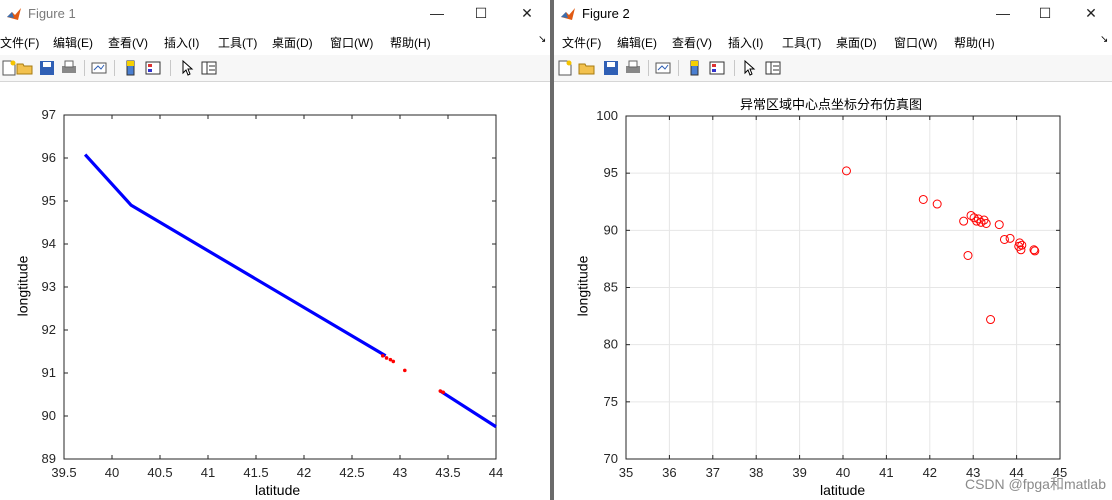 The height and width of the screenshot is (500, 1112). Describe the element at coordinates (351, 472) in the screenshot. I see `x-tick-label: 42.5` at that location.